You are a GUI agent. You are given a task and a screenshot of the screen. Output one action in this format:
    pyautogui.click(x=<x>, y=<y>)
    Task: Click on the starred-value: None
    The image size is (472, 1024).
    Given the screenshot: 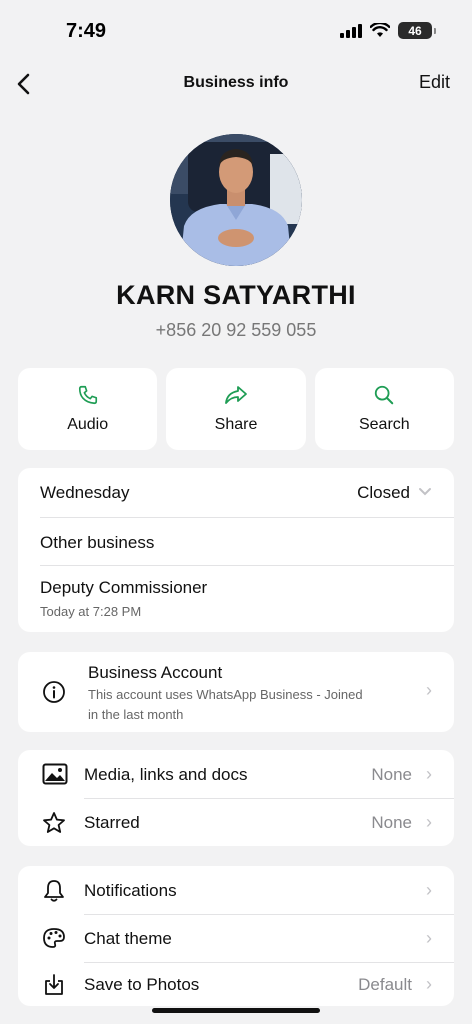 What is the action you would take?
    pyautogui.click(x=391, y=822)
    